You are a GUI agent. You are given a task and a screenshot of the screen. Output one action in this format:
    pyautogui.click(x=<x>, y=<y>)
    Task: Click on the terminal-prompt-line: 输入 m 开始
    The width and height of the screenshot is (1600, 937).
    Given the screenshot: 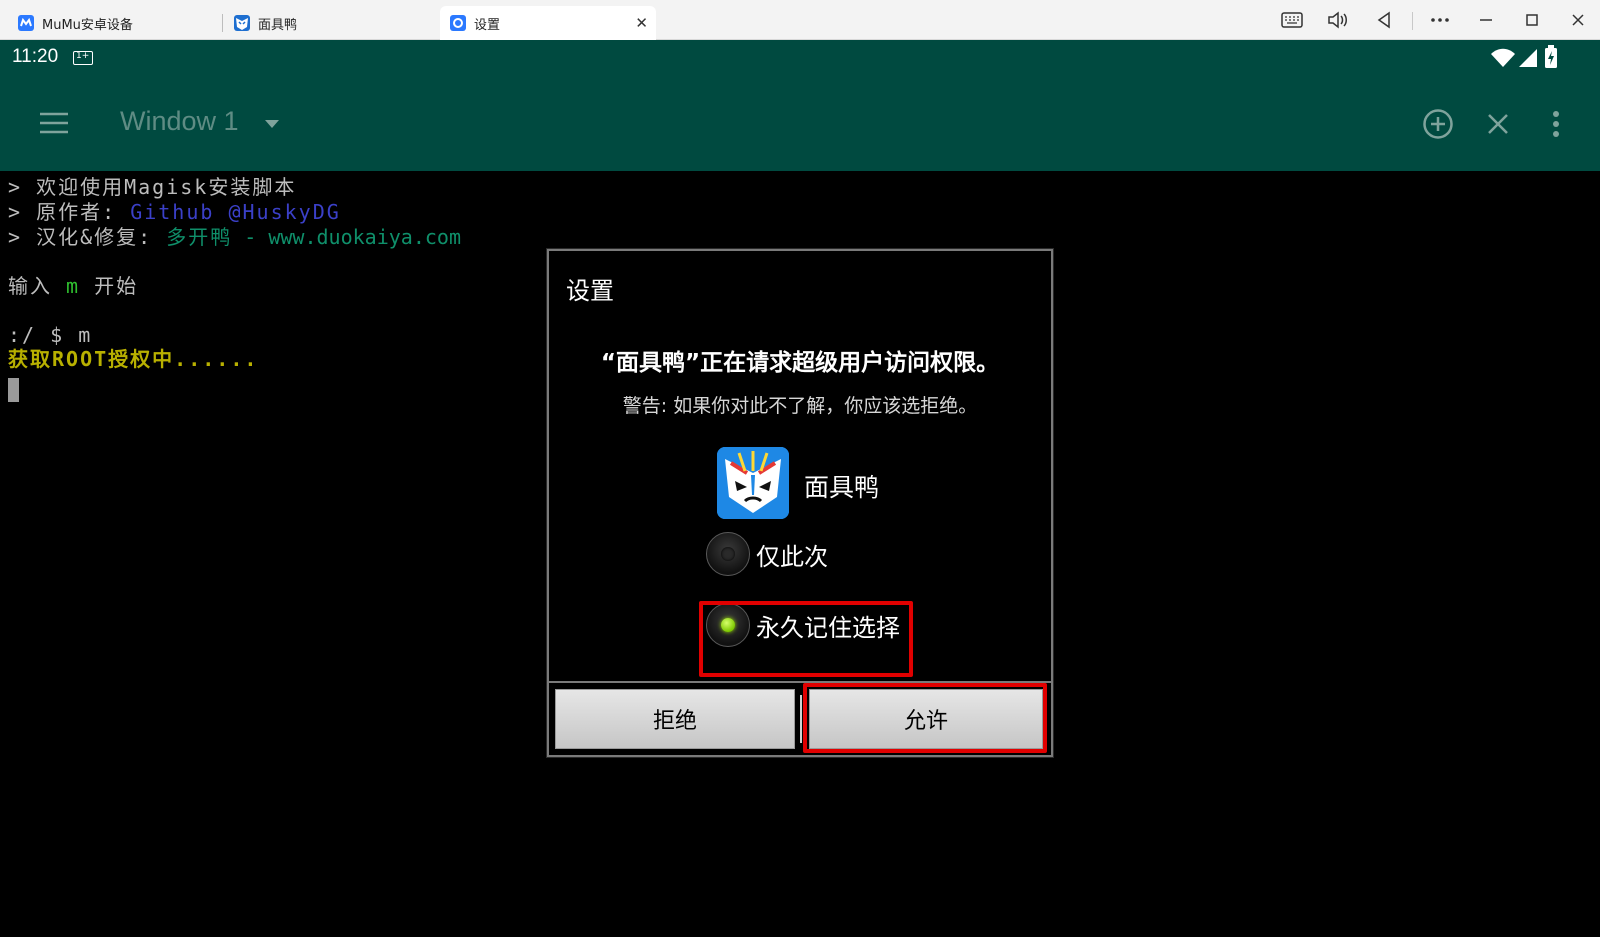 What is the action you would take?
    pyautogui.click(x=73, y=286)
    